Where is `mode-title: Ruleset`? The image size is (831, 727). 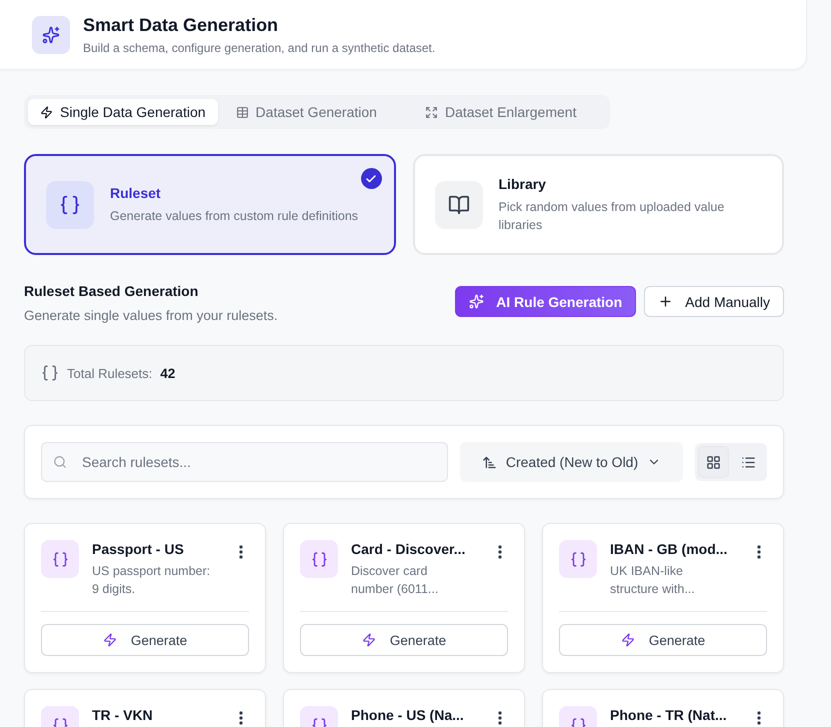
mode-title: Ruleset is located at coordinates (136, 192).